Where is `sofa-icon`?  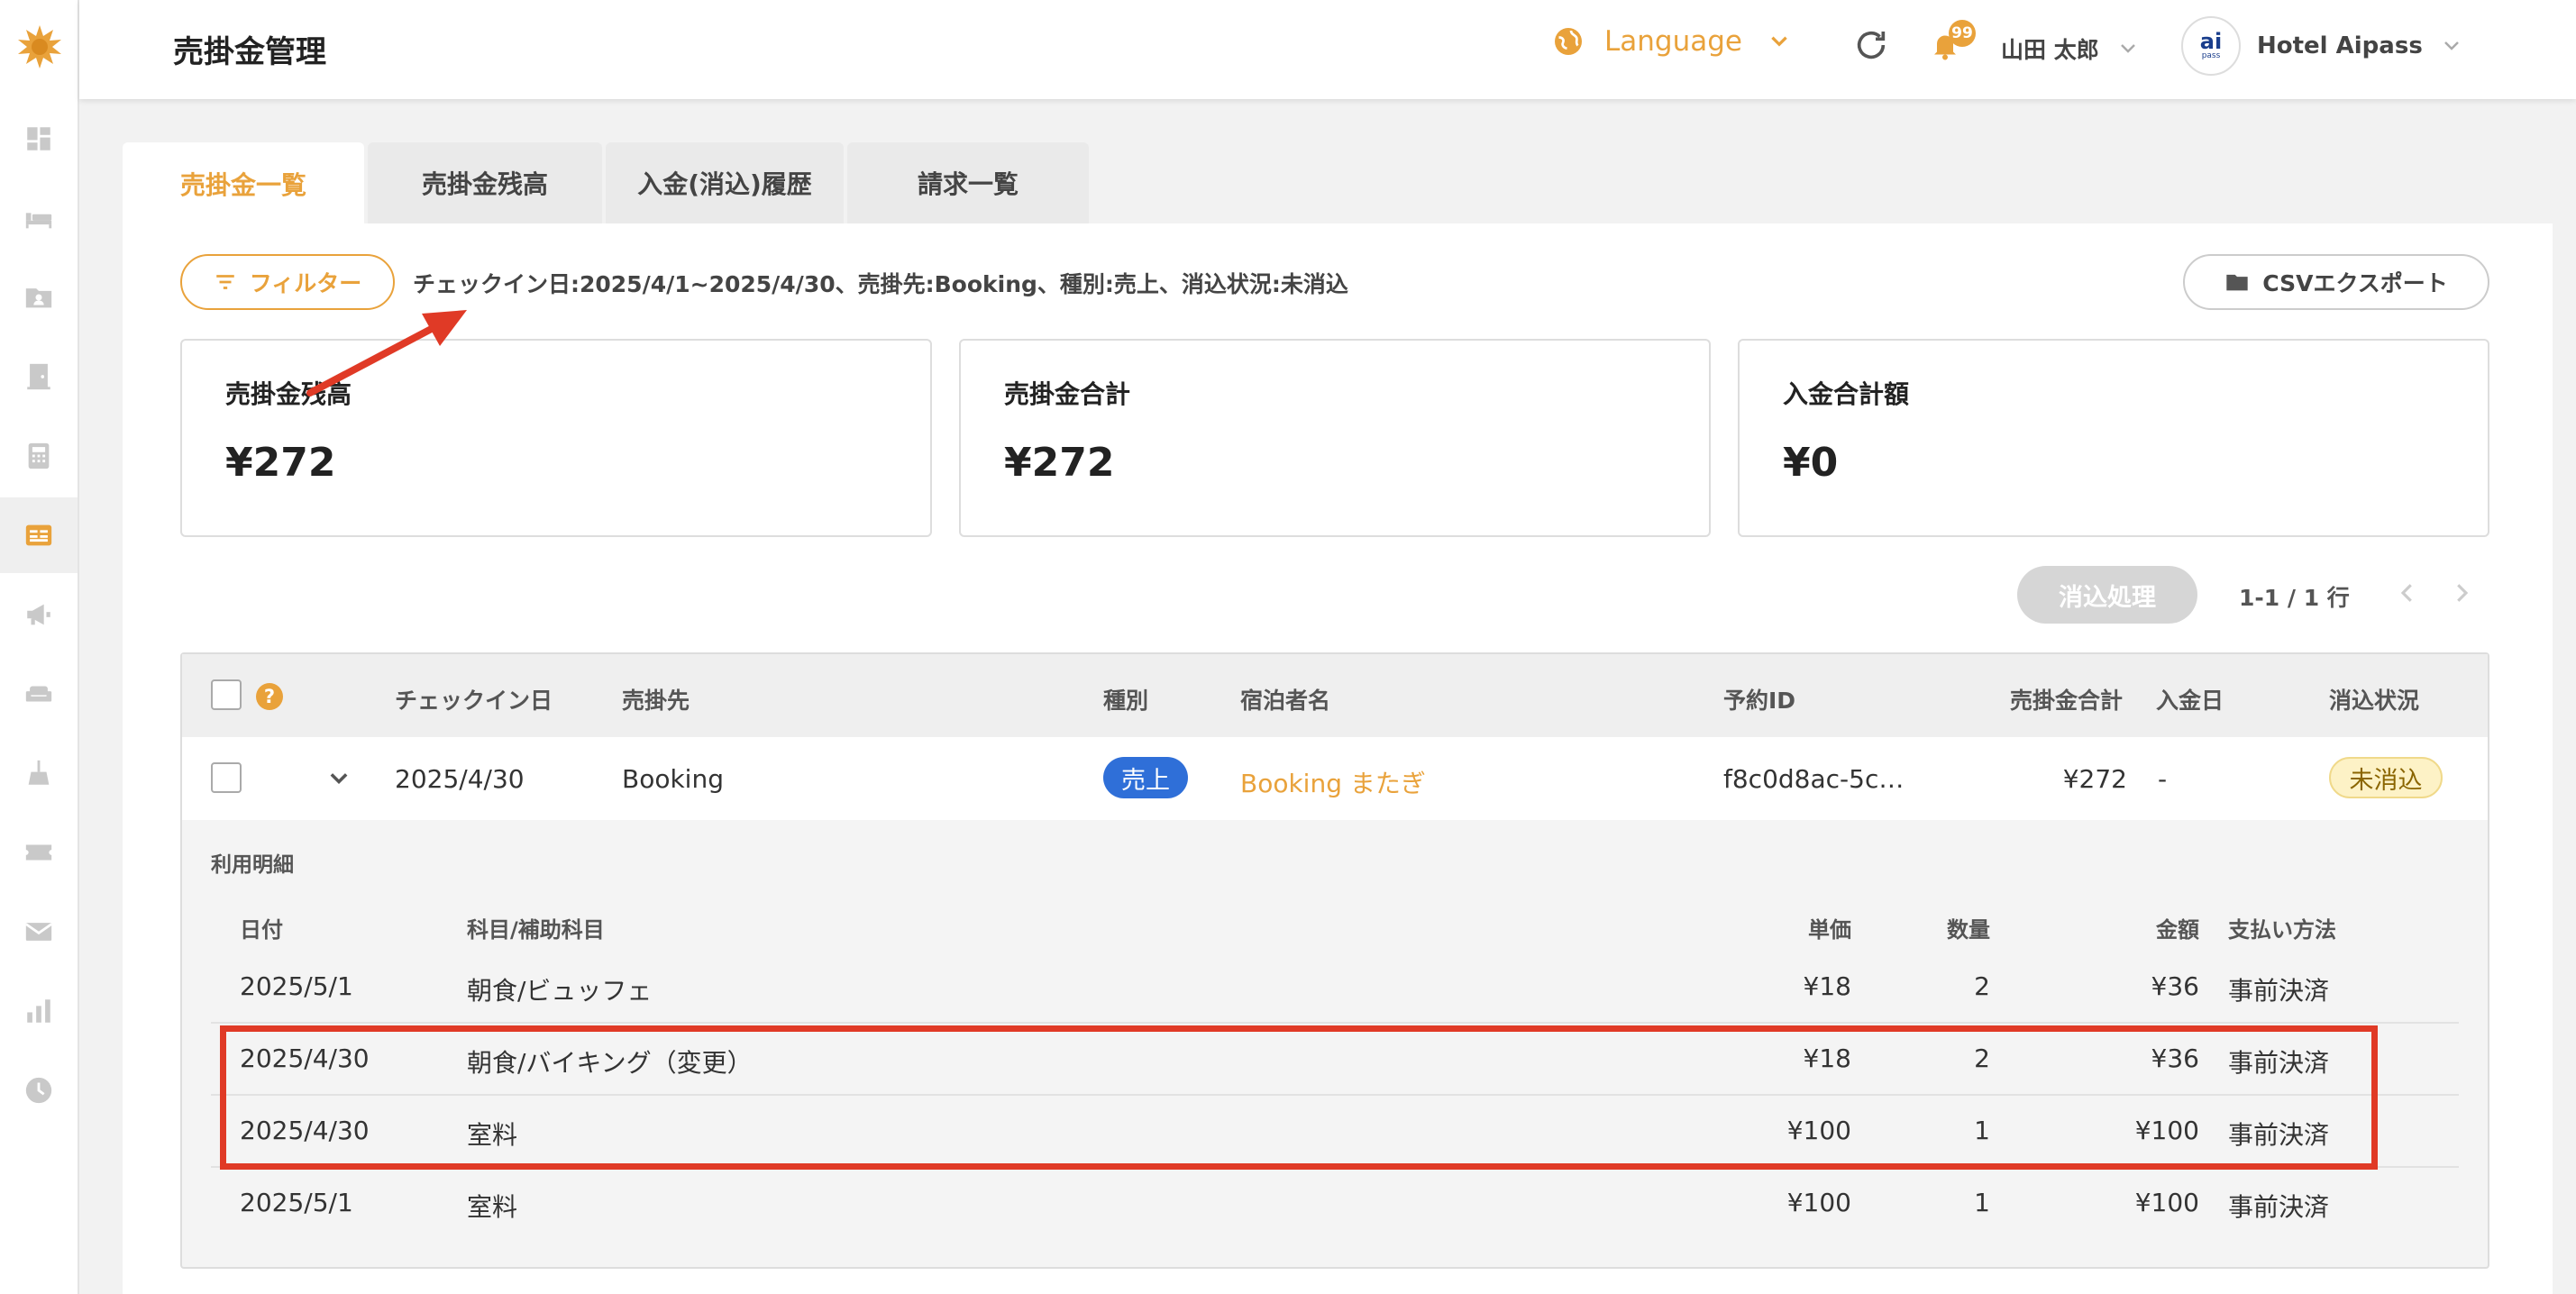
sofa-icon is located at coordinates (38, 694).